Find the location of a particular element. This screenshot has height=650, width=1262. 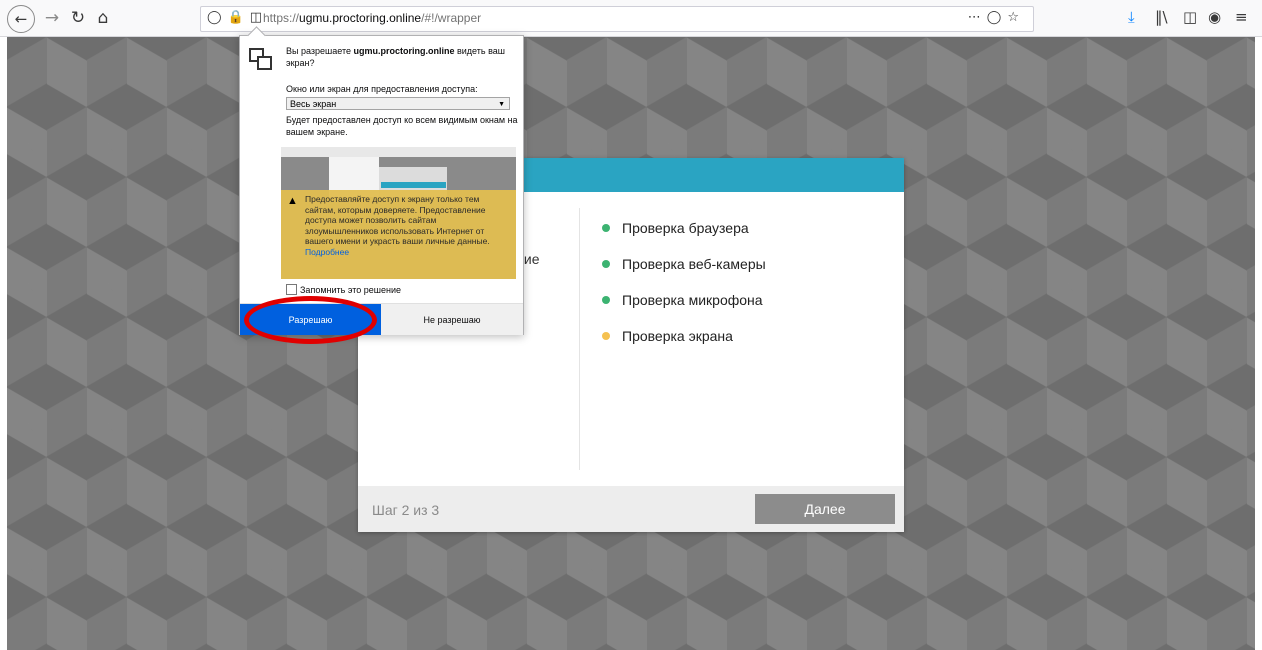

site-info-icons: ◯🔒◫ is located at coordinates (237, 17).